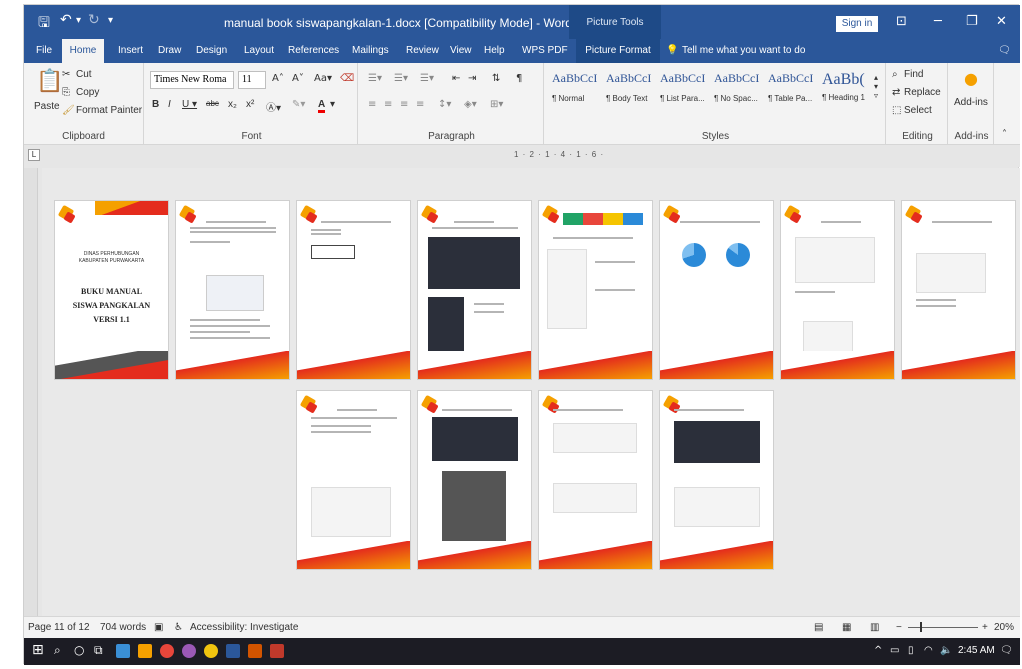 The image size is (1022, 669). Describe the element at coordinates (985, 627) in the screenshot. I see `zoom-in-icon: +` at that location.